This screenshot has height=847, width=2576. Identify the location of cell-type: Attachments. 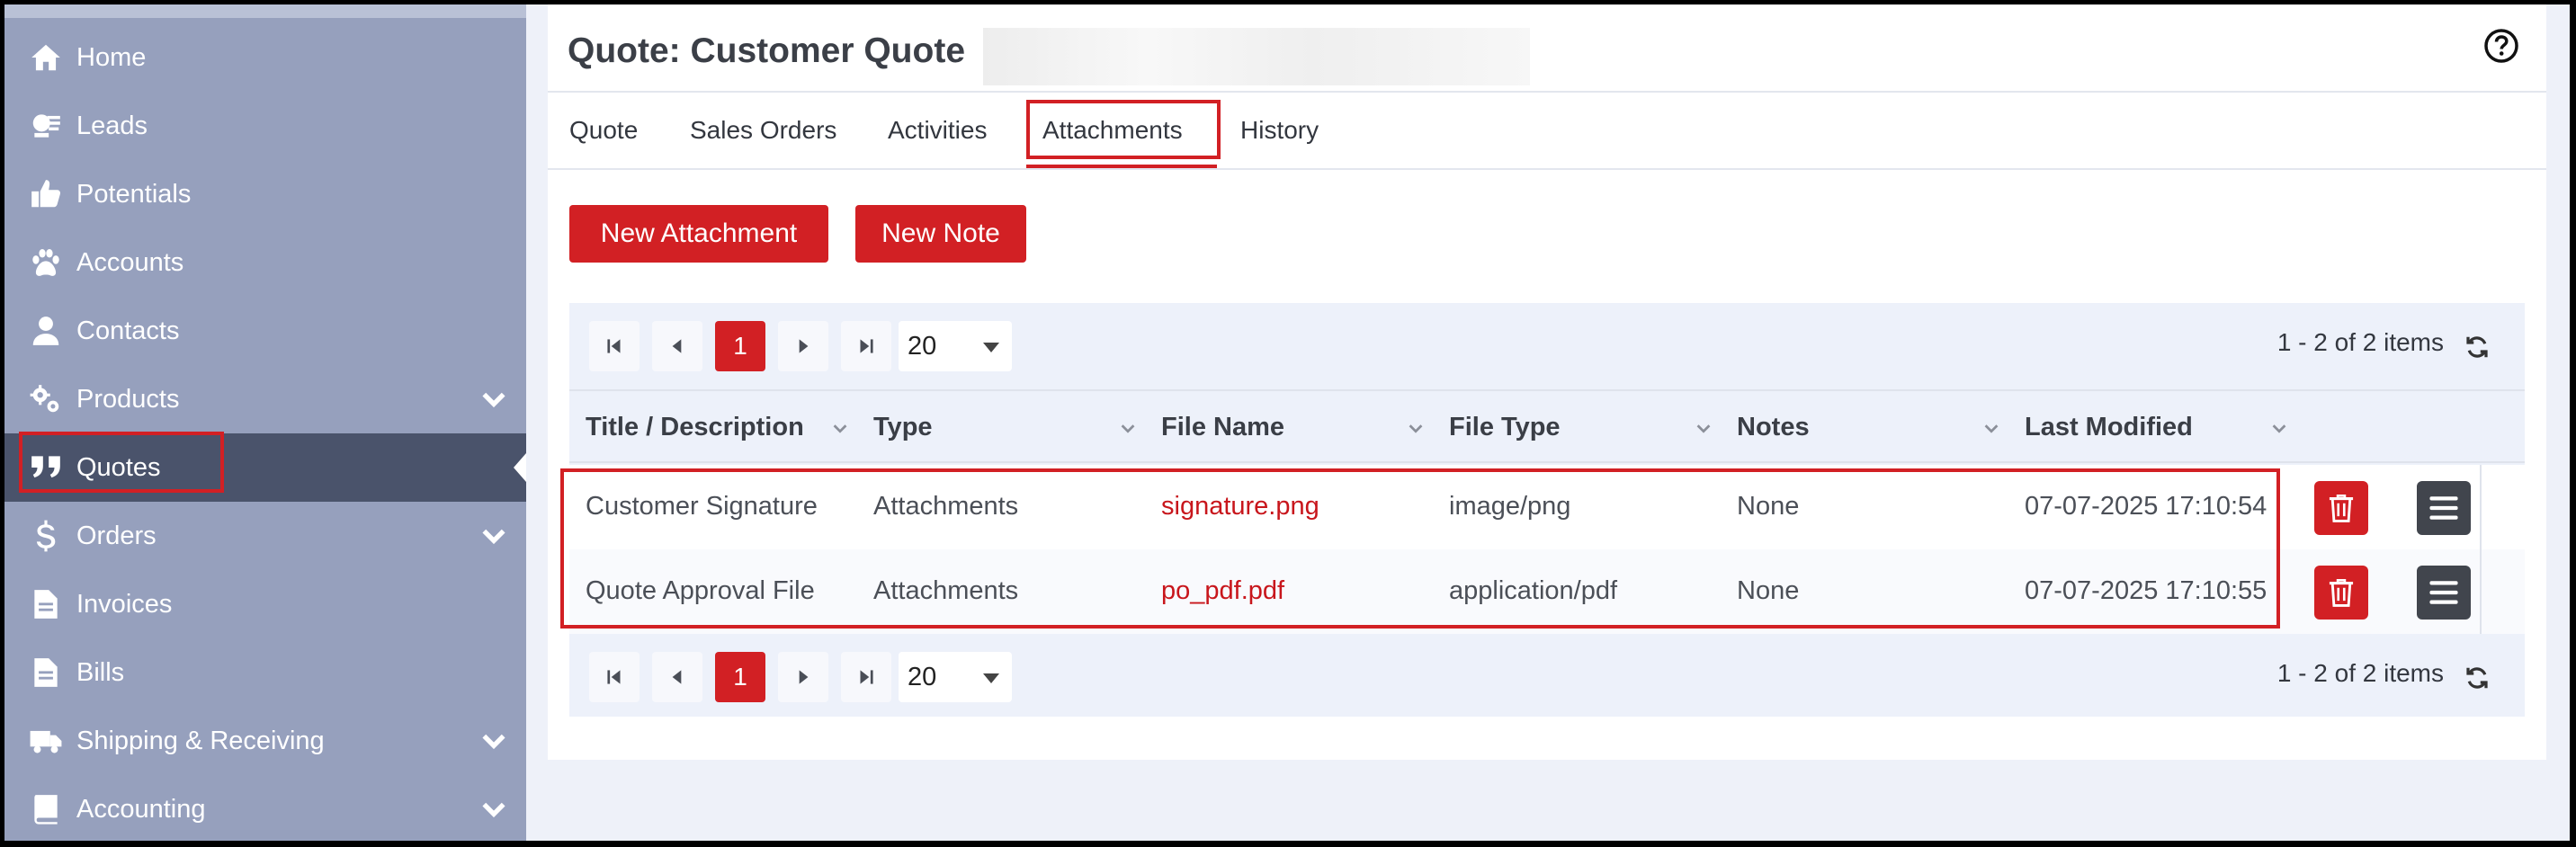
(946, 506).